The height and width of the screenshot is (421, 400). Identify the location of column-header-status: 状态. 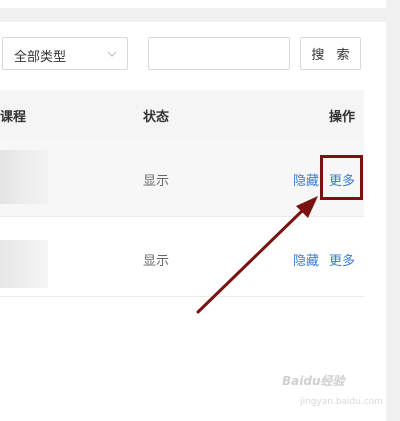
(156, 117).